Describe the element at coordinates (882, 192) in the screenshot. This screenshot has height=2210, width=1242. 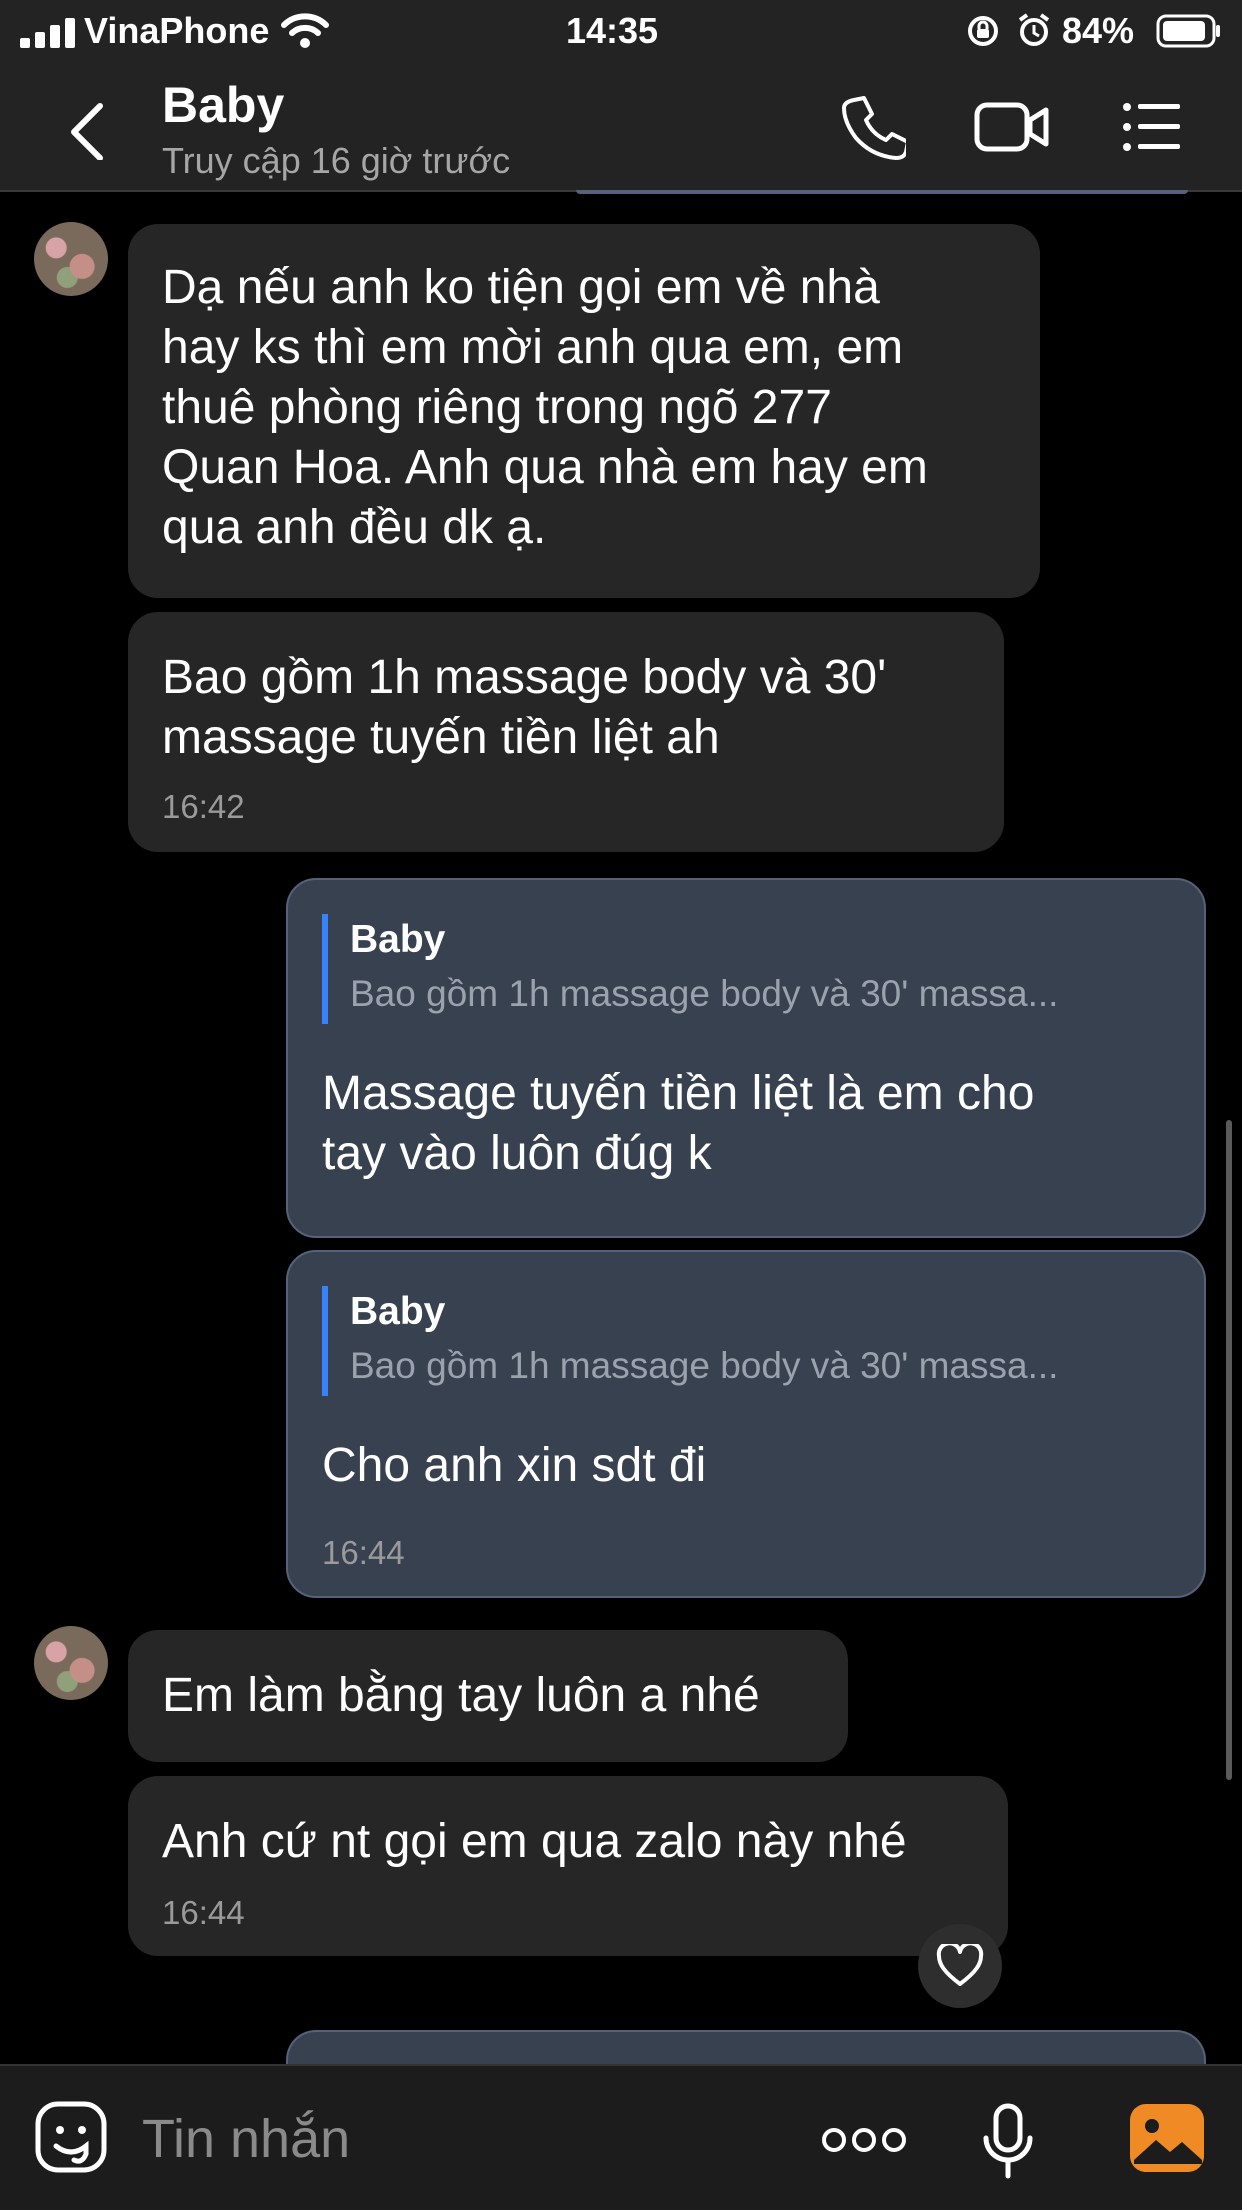
I see `previous-message-edge` at that location.